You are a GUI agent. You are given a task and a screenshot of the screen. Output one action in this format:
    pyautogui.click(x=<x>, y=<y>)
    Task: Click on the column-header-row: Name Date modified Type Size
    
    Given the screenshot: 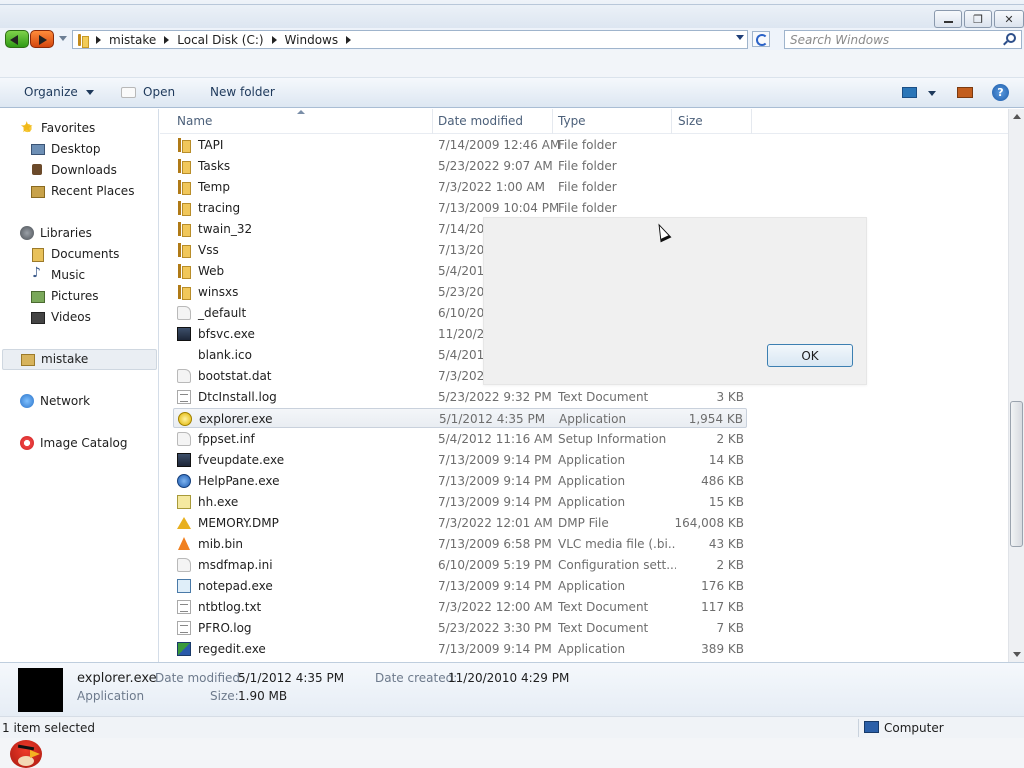 What is the action you would take?
    pyautogui.click(x=584, y=121)
    